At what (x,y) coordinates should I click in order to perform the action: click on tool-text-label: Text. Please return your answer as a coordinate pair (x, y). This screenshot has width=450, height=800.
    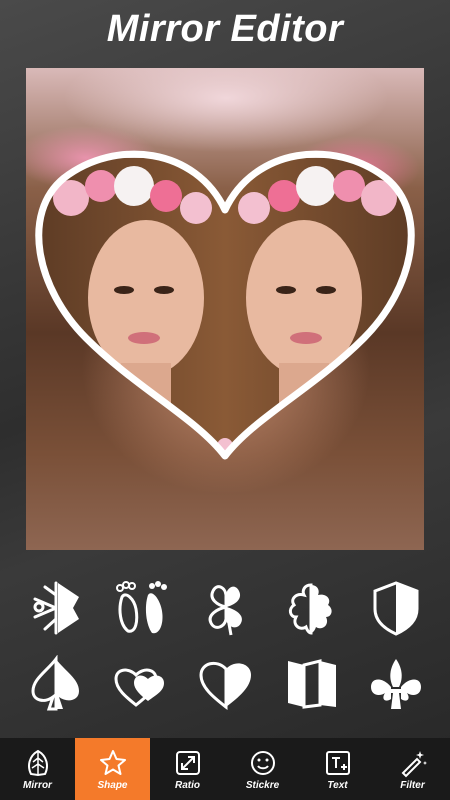
    Looking at the image, I should click on (337, 785).